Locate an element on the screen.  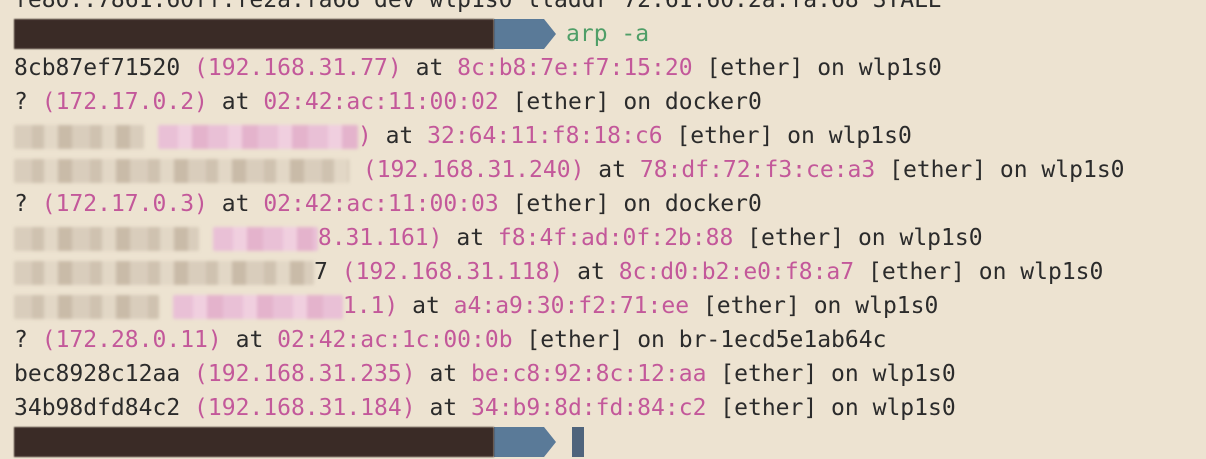
text-cursor is located at coordinates (578, 442).